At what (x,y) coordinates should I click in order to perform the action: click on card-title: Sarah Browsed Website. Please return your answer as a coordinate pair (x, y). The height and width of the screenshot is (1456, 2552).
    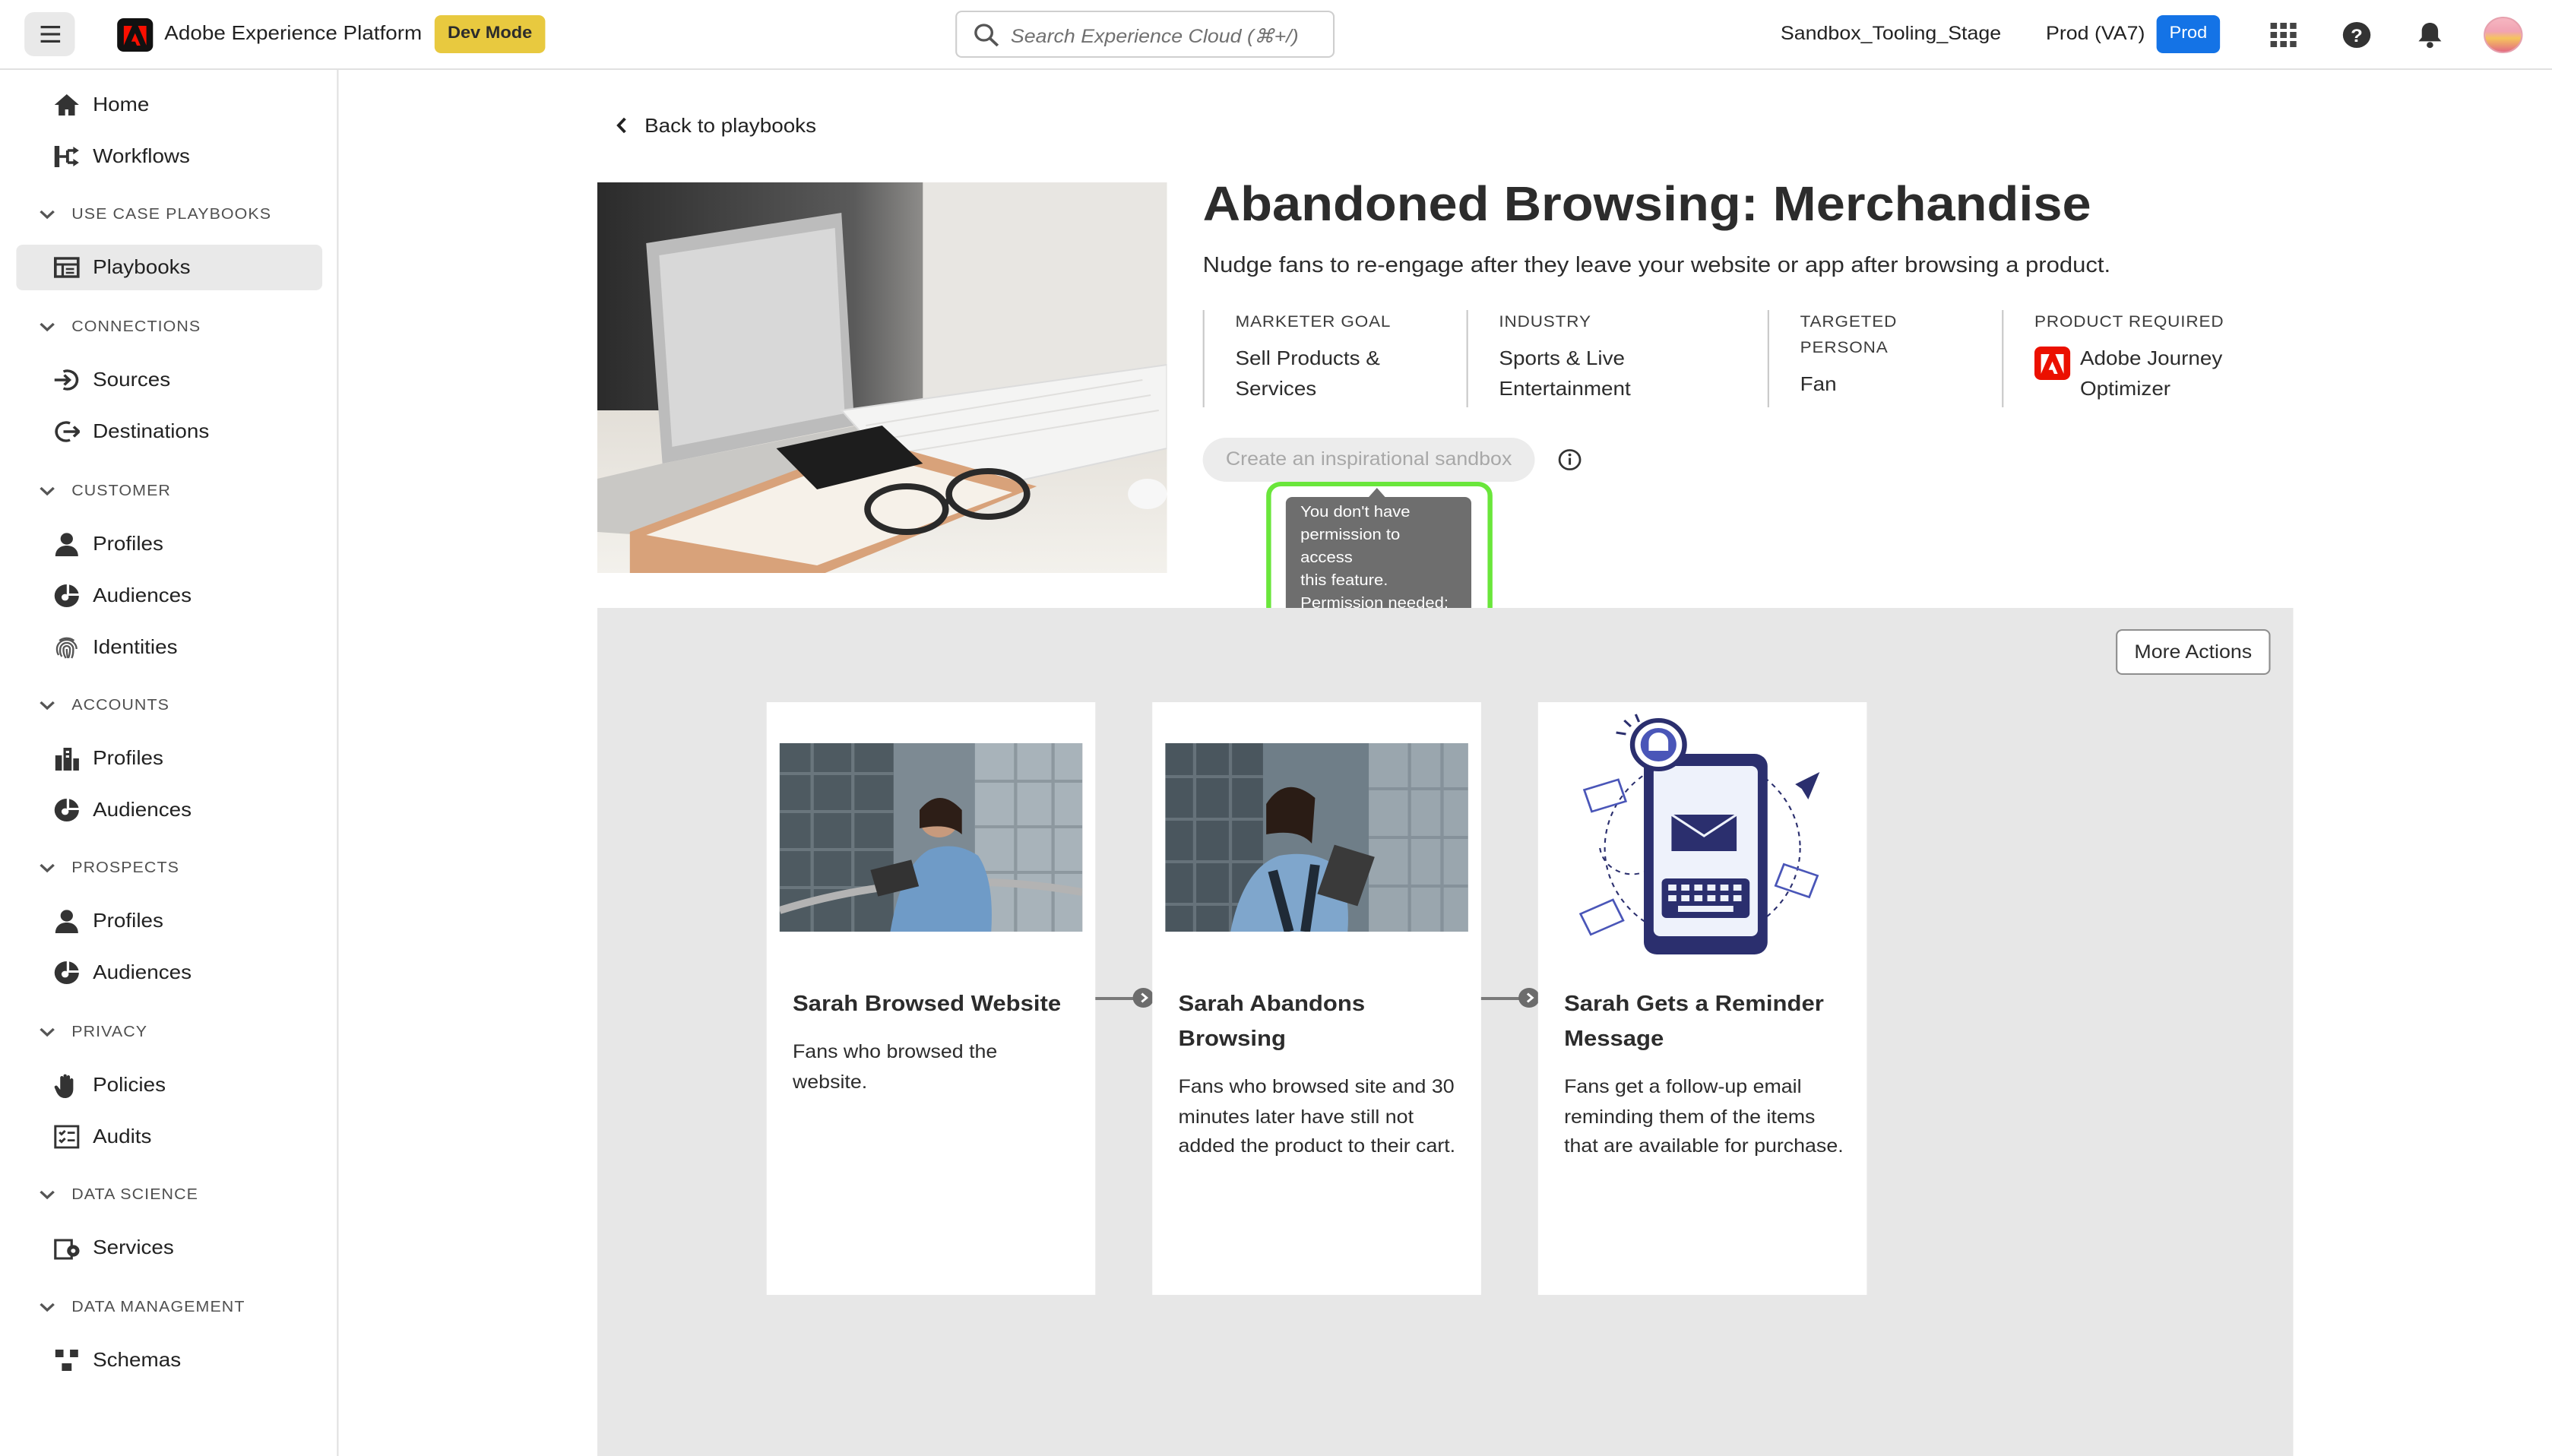
    Looking at the image, I should click on (927, 1005).